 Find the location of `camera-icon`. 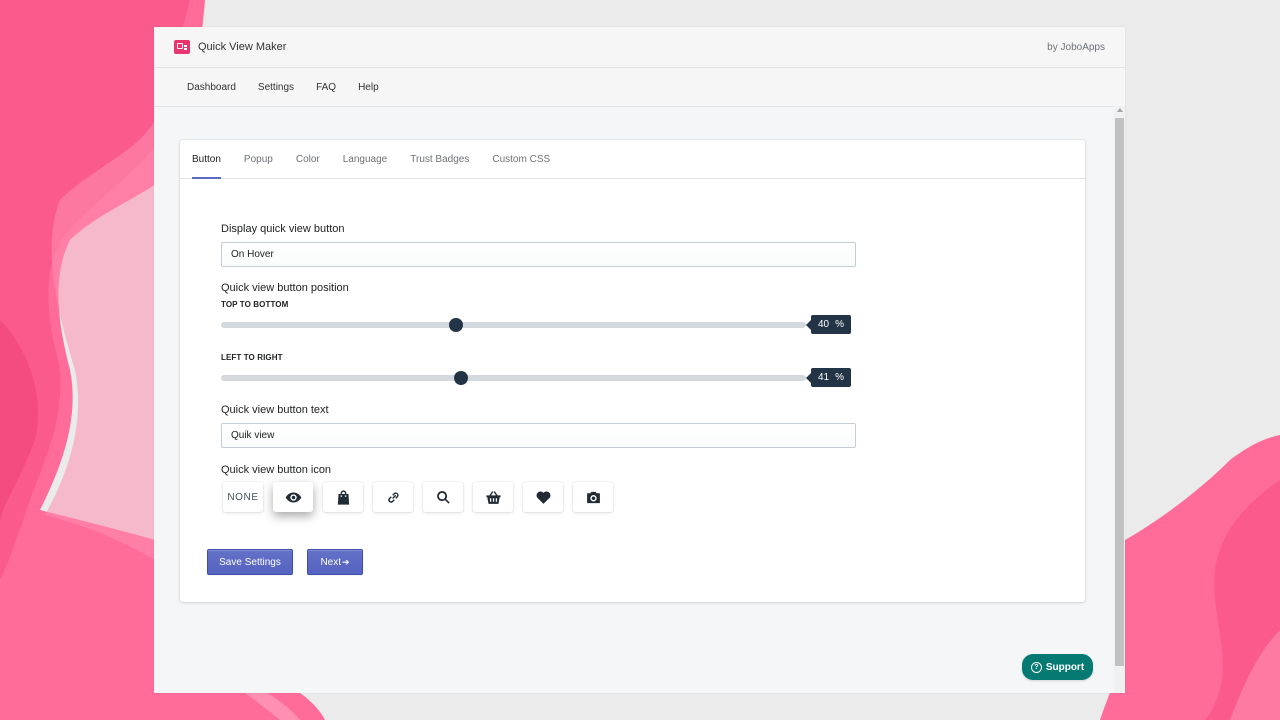

camera-icon is located at coordinates (593, 497).